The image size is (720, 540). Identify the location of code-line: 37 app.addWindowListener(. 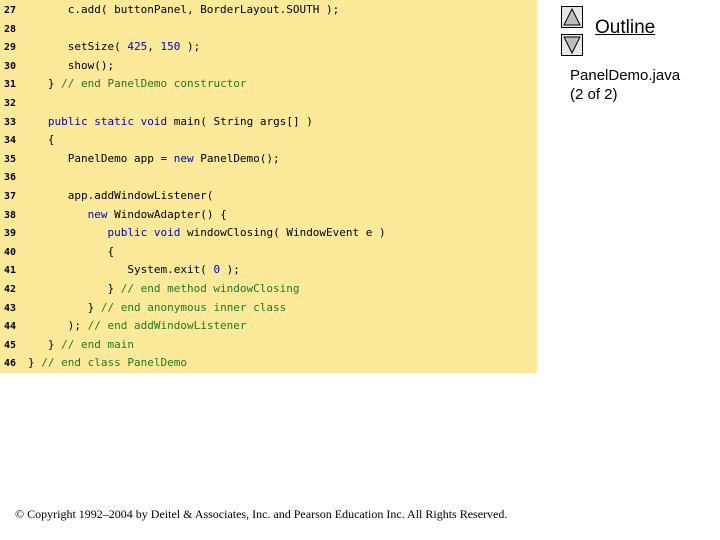
(106, 196).